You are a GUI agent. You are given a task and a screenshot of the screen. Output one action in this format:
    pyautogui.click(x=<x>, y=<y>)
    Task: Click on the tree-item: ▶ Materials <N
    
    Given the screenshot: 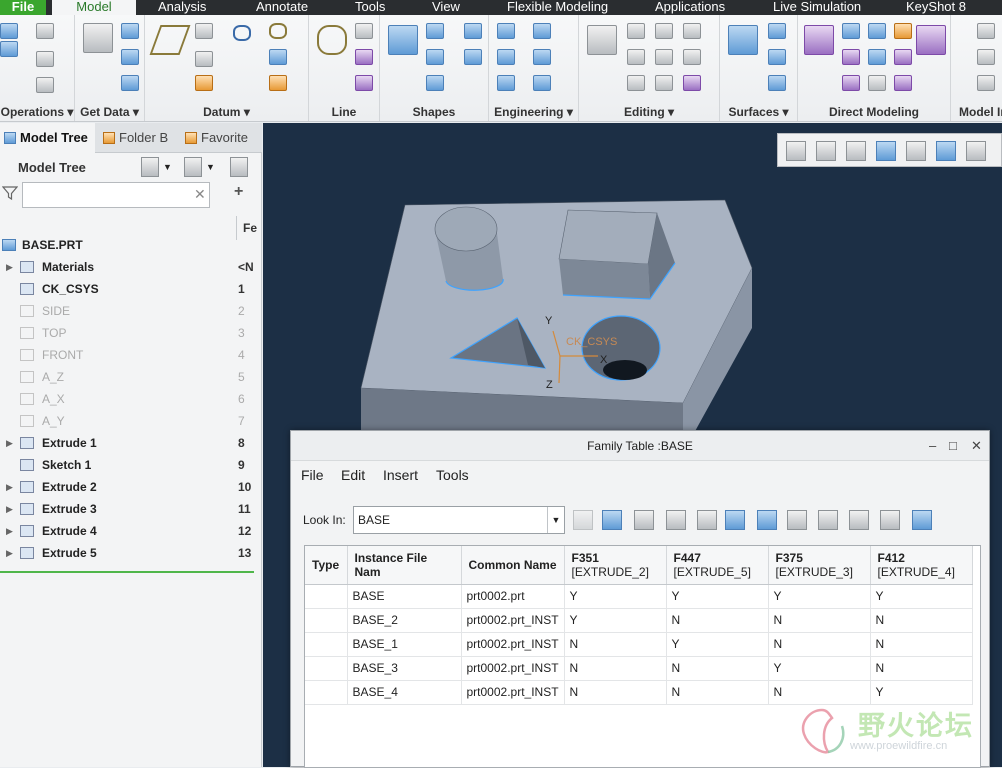 What is the action you would take?
    pyautogui.click(x=130, y=267)
    